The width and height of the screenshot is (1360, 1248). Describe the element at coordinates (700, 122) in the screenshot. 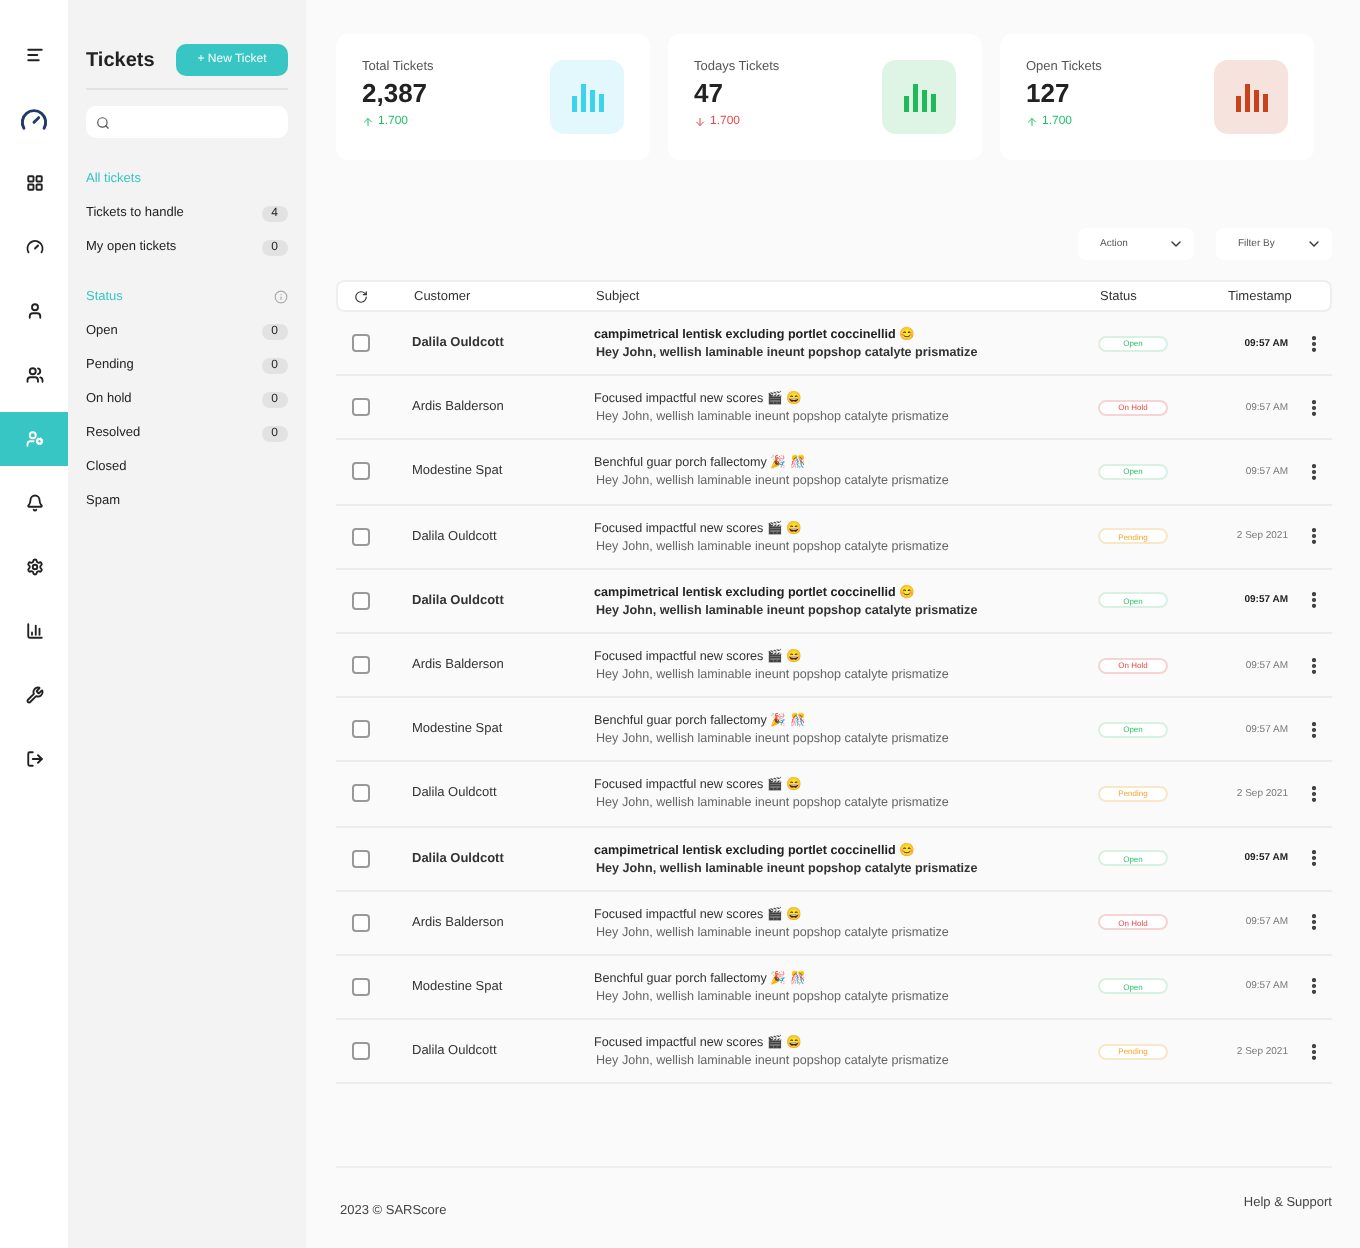

I see `arrow-down-icon` at that location.